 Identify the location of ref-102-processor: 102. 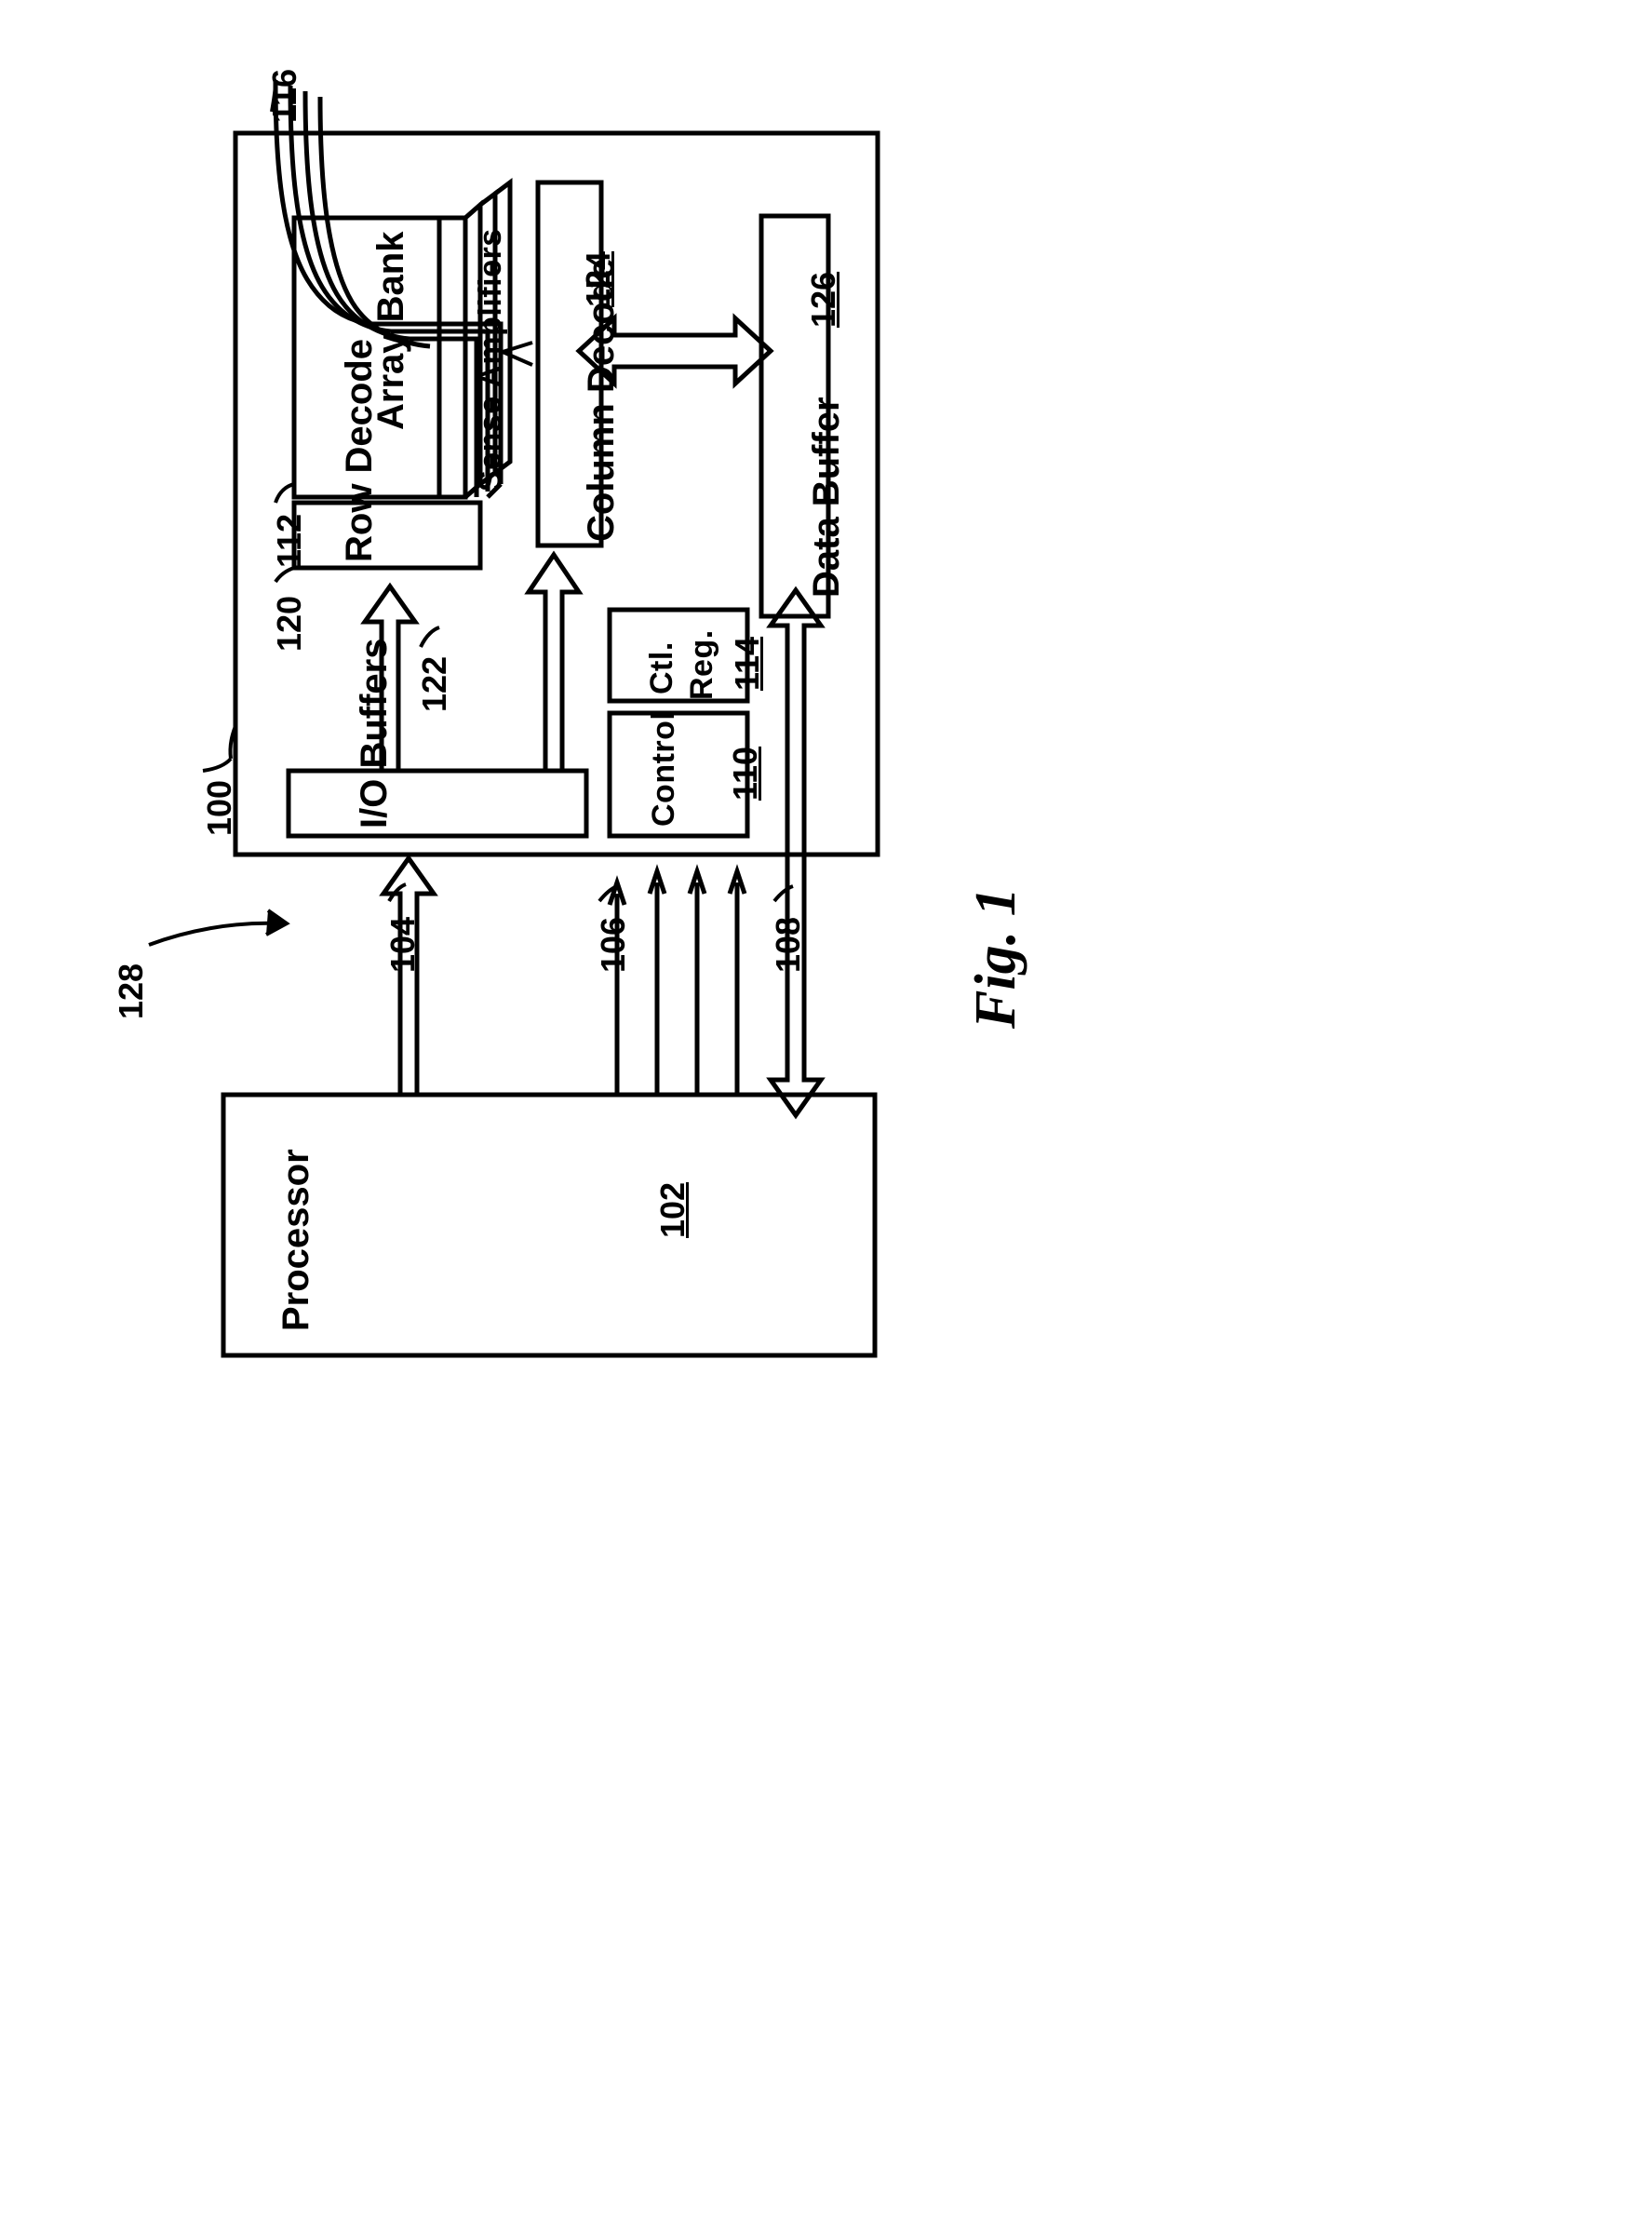
(672, 1210).